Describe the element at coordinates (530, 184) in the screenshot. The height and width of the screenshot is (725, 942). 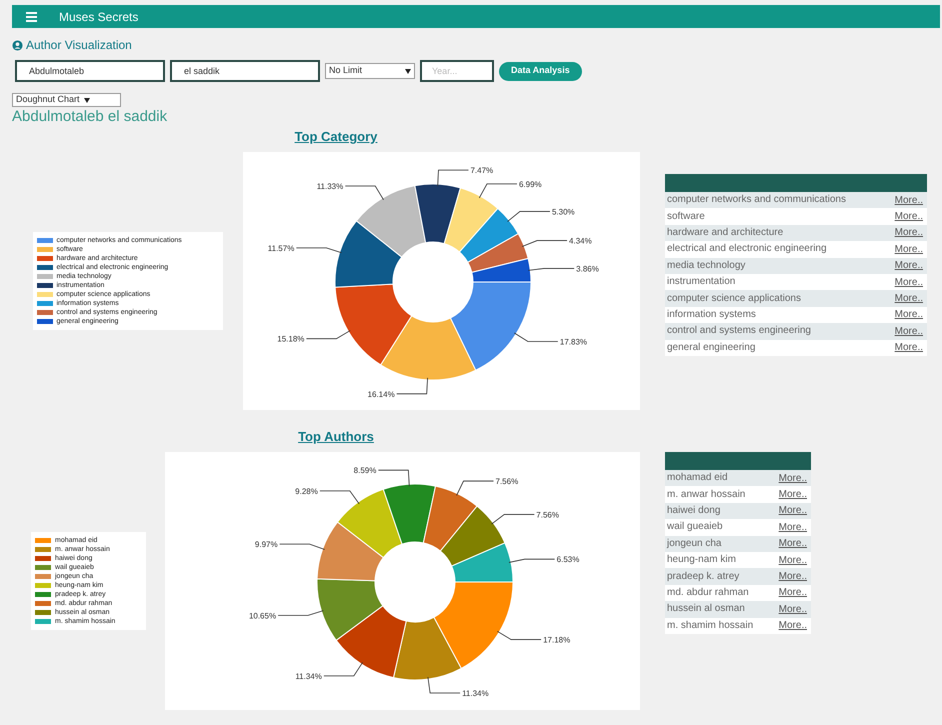
I see `value-label: 6.99%` at that location.